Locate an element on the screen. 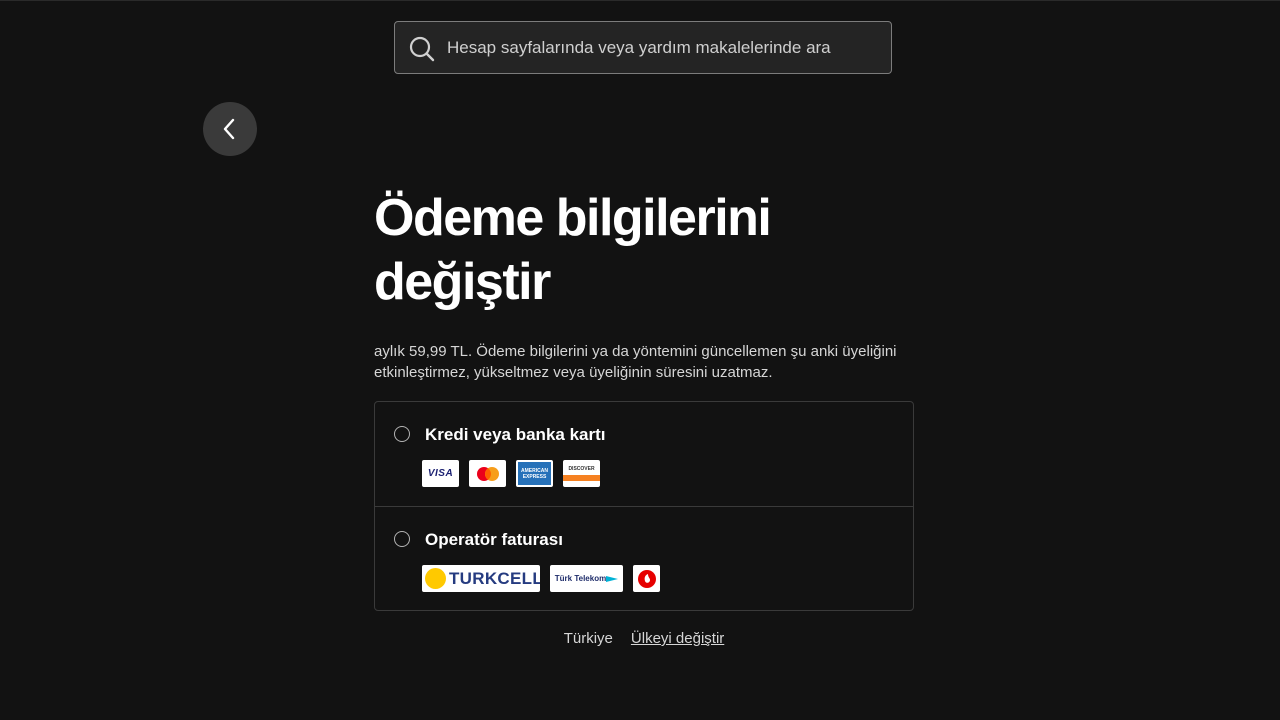 This screenshot has width=1280, height=720. top-divider is located at coordinates (640, 0).